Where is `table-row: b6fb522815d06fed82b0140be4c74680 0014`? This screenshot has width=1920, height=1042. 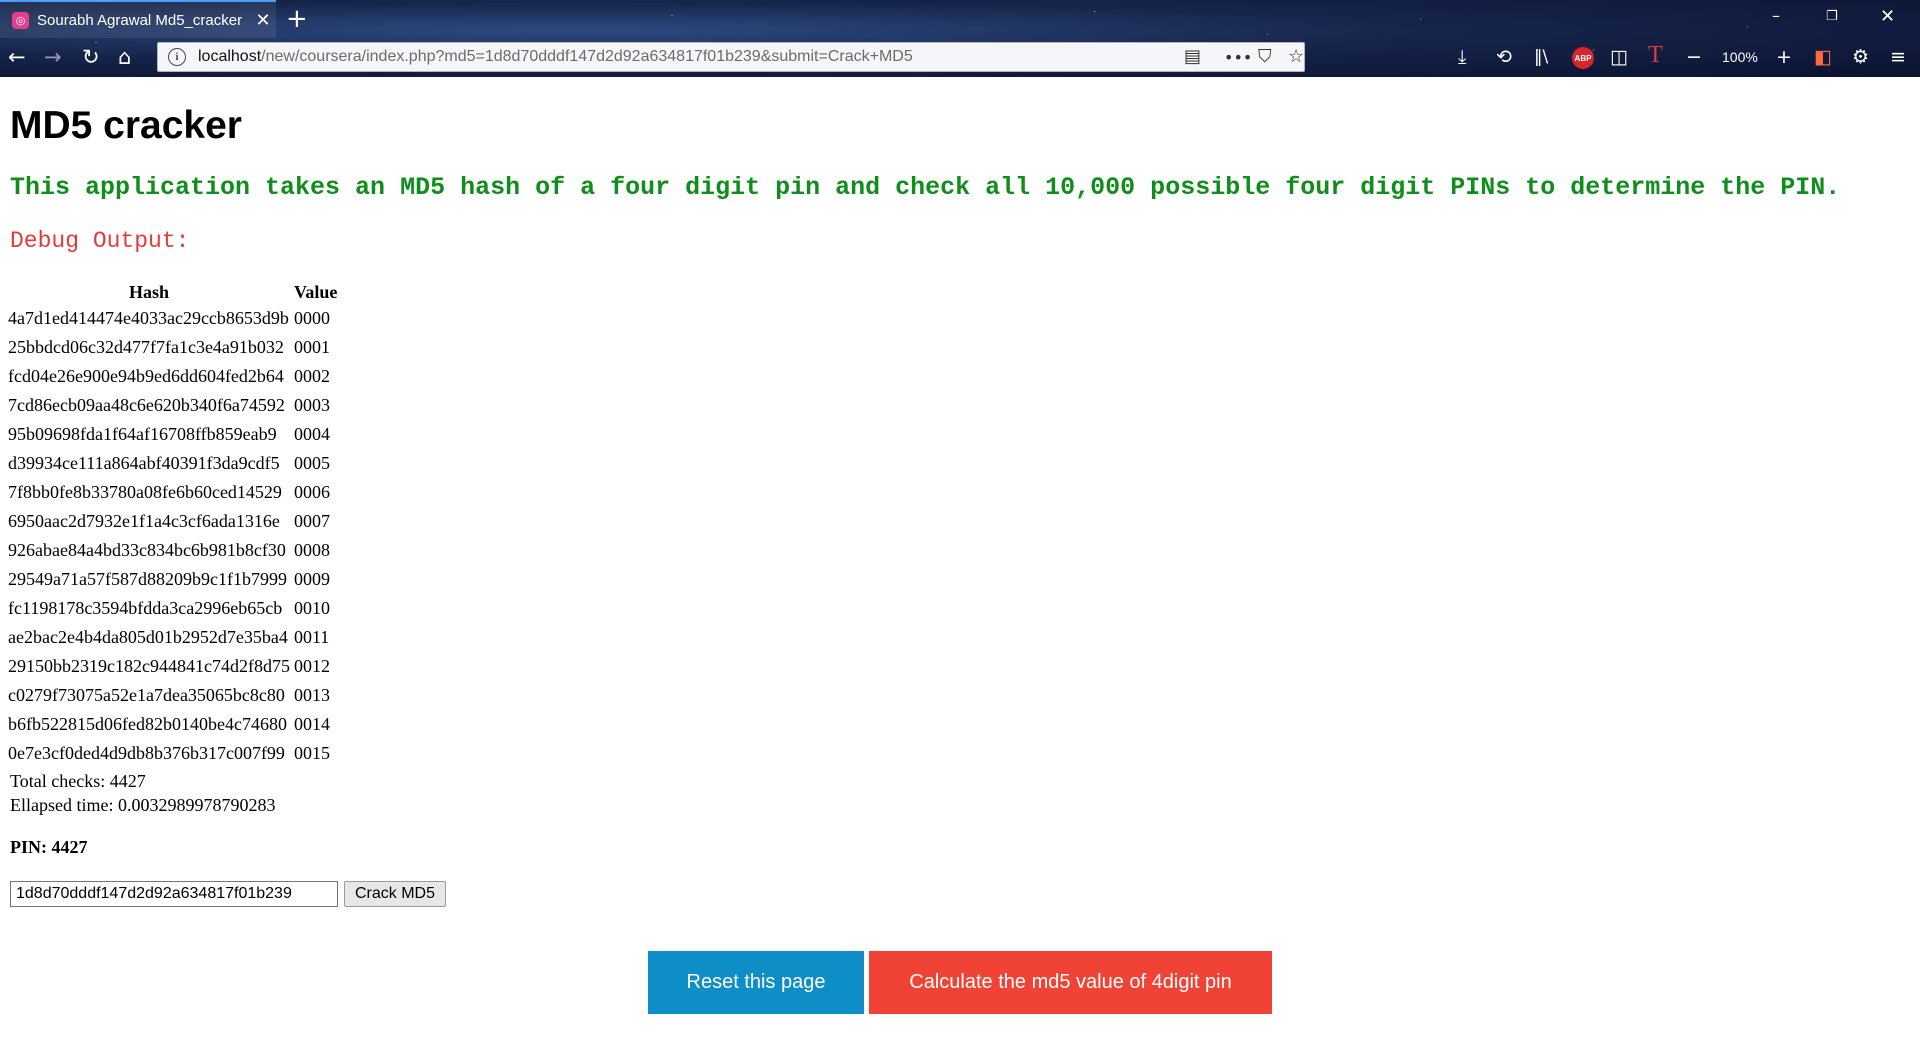 table-row: b6fb522815d06fed82b0140be4c74680 0014 is located at coordinates (172, 724).